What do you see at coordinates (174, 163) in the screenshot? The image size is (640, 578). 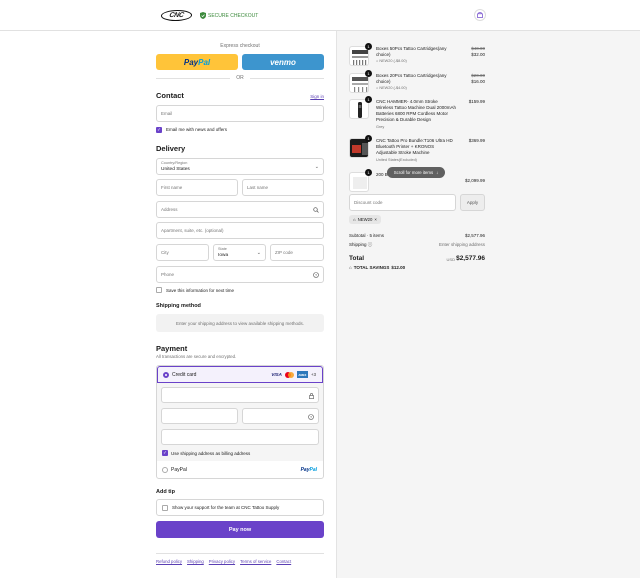 I see `country-label: Country/Region` at bounding box center [174, 163].